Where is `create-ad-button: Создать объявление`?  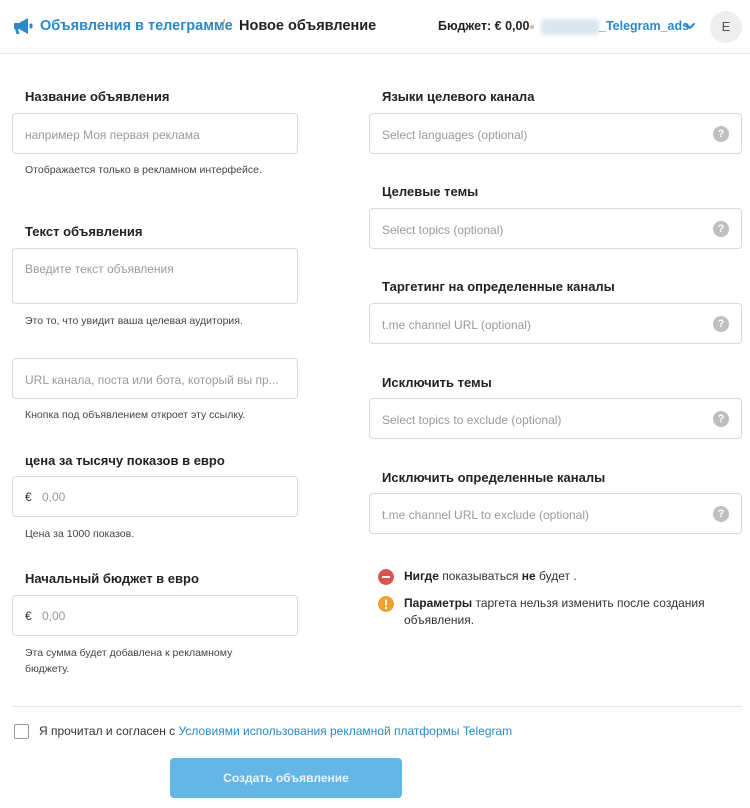 create-ad-button: Создать объявление is located at coordinates (286, 778).